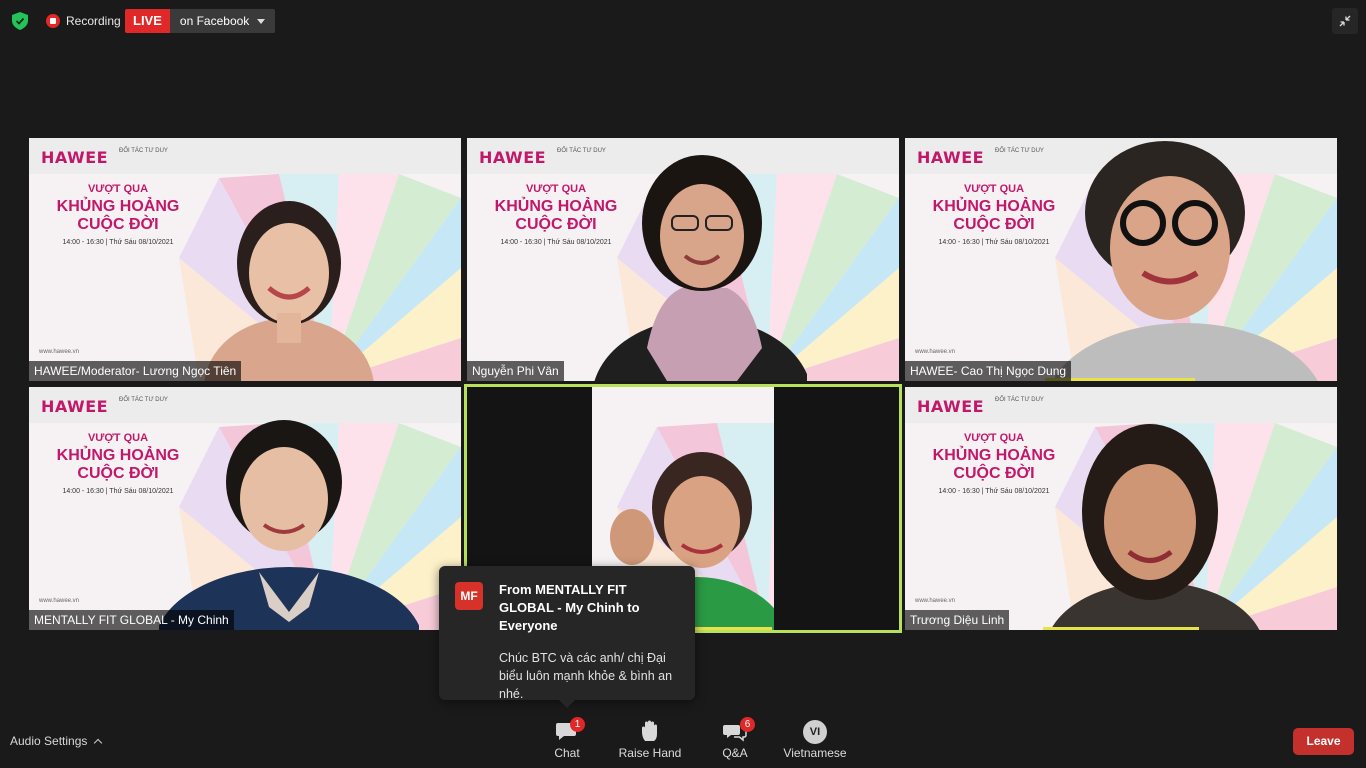  I want to click on participant-name: MENTALLY FIT GLOBAL - My Chinh, so click(131, 620).